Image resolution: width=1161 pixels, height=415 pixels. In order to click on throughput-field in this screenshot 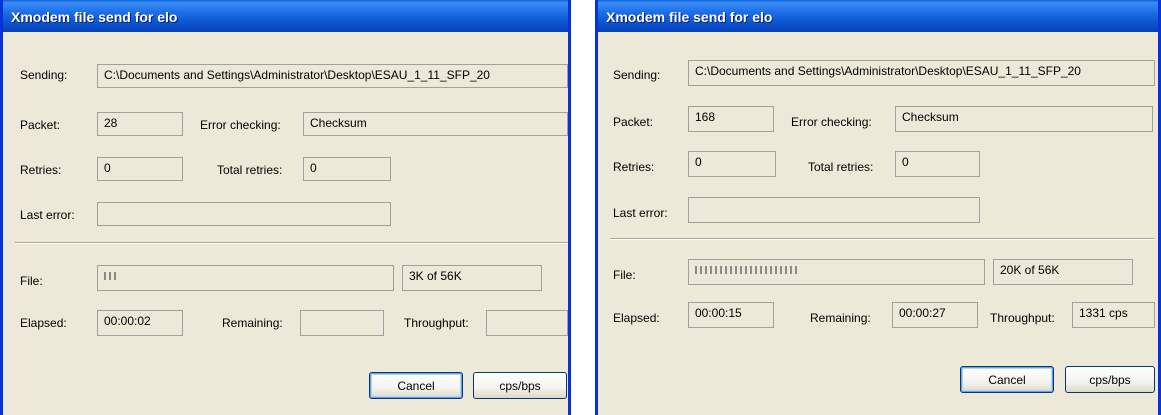, I will do `click(527, 323)`.